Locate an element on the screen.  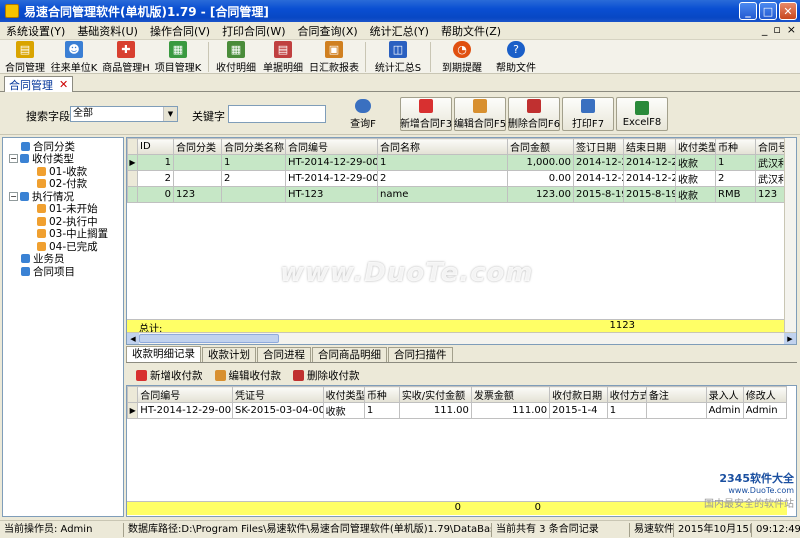
column-header: 备注 is located at coordinates (676, 394).